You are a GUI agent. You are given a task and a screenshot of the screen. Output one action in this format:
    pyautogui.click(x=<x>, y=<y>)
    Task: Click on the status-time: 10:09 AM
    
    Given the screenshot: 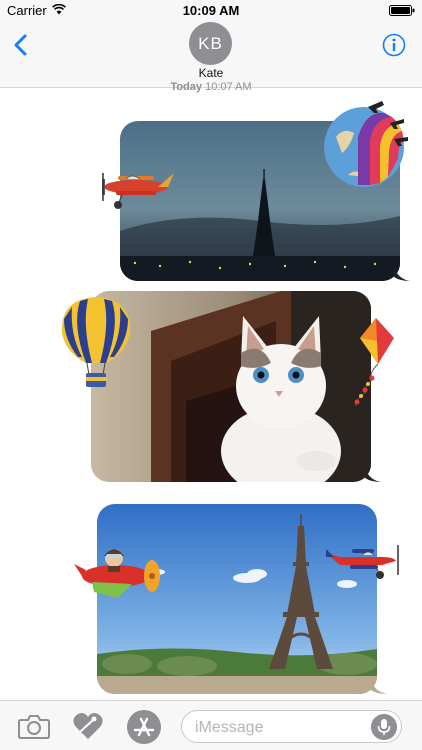 What is the action you would take?
    pyautogui.click(x=211, y=10)
    